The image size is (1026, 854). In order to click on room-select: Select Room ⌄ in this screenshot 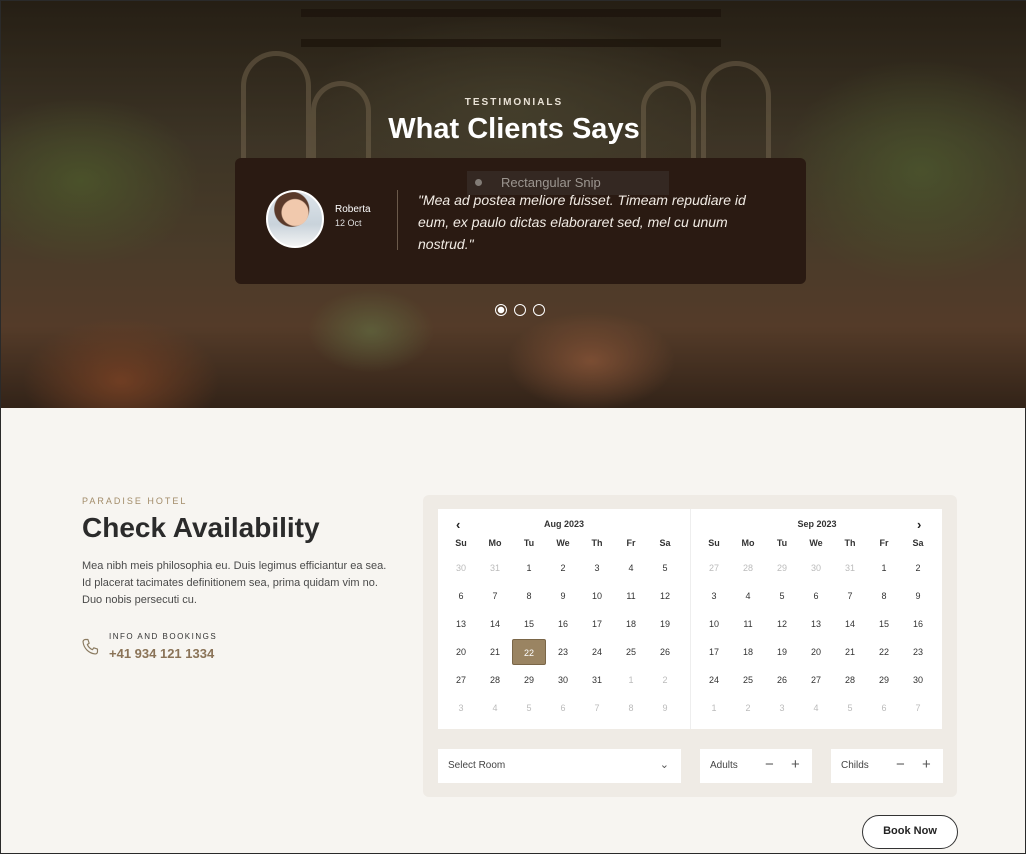, I will do `click(559, 766)`.